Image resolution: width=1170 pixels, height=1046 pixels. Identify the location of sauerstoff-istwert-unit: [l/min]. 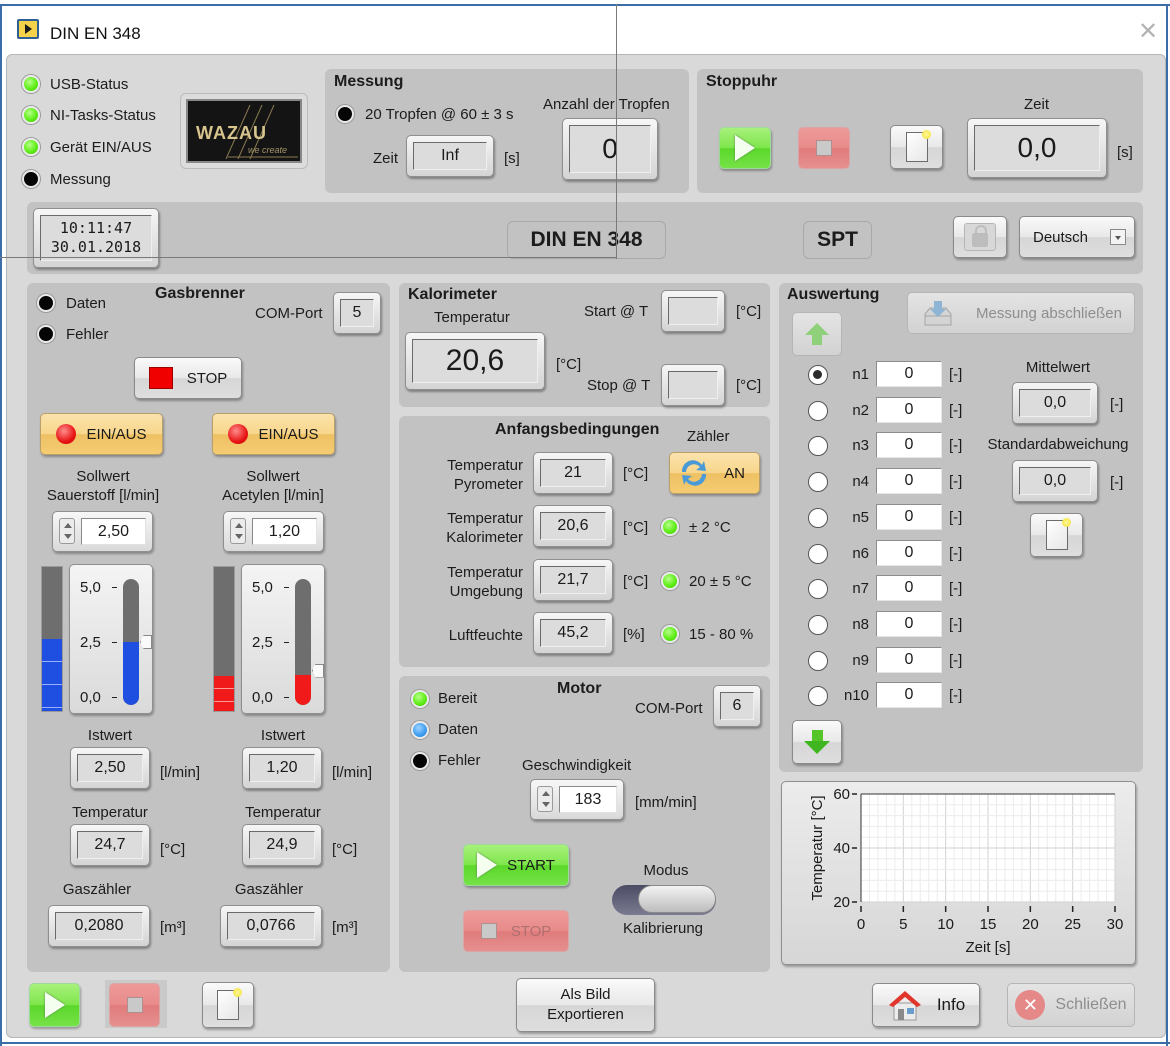
(180, 772).